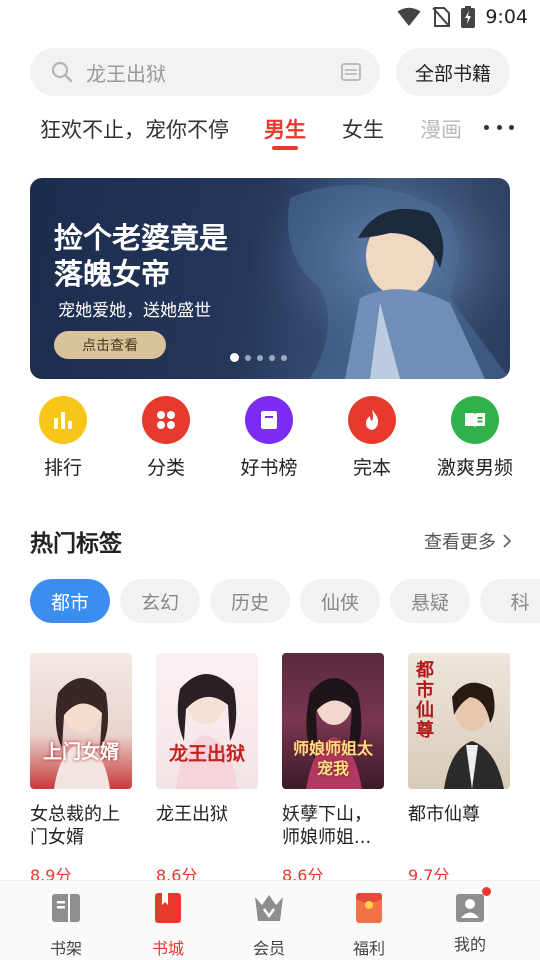 Image resolution: width=540 pixels, height=960 pixels. What do you see at coordinates (160, 601) in the screenshot?
I see `tag-chip: 玄幻` at bounding box center [160, 601].